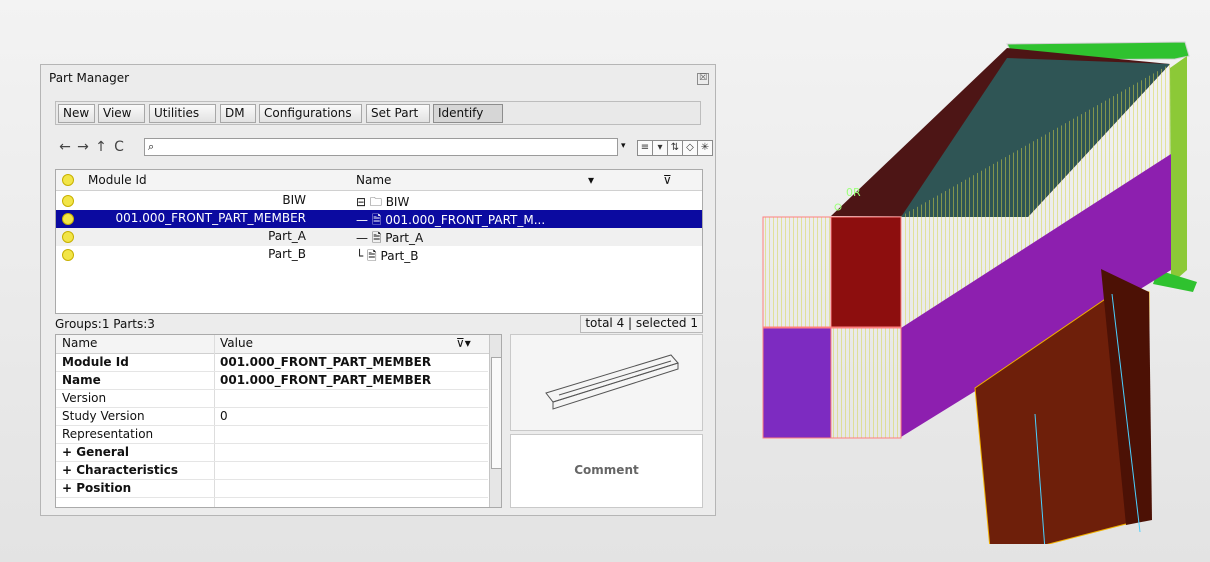  What do you see at coordinates (705, 148) in the screenshot?
I see `star-icon: ✳` at bounding box center [705, 148].